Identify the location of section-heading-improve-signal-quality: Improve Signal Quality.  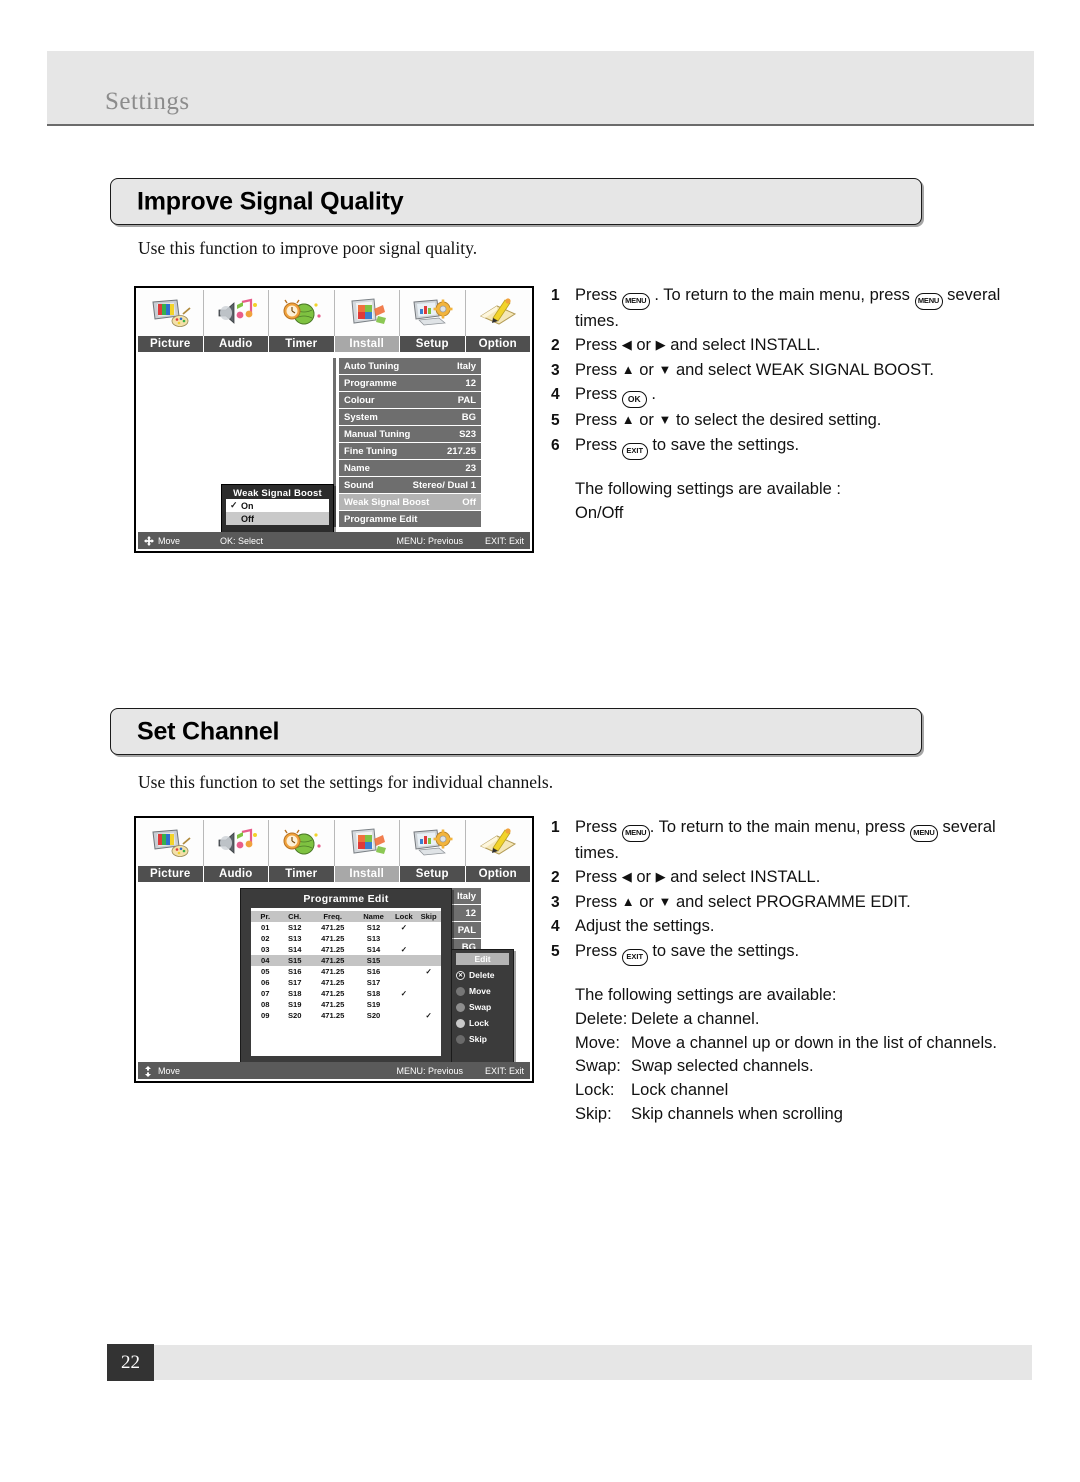
(516, 201).